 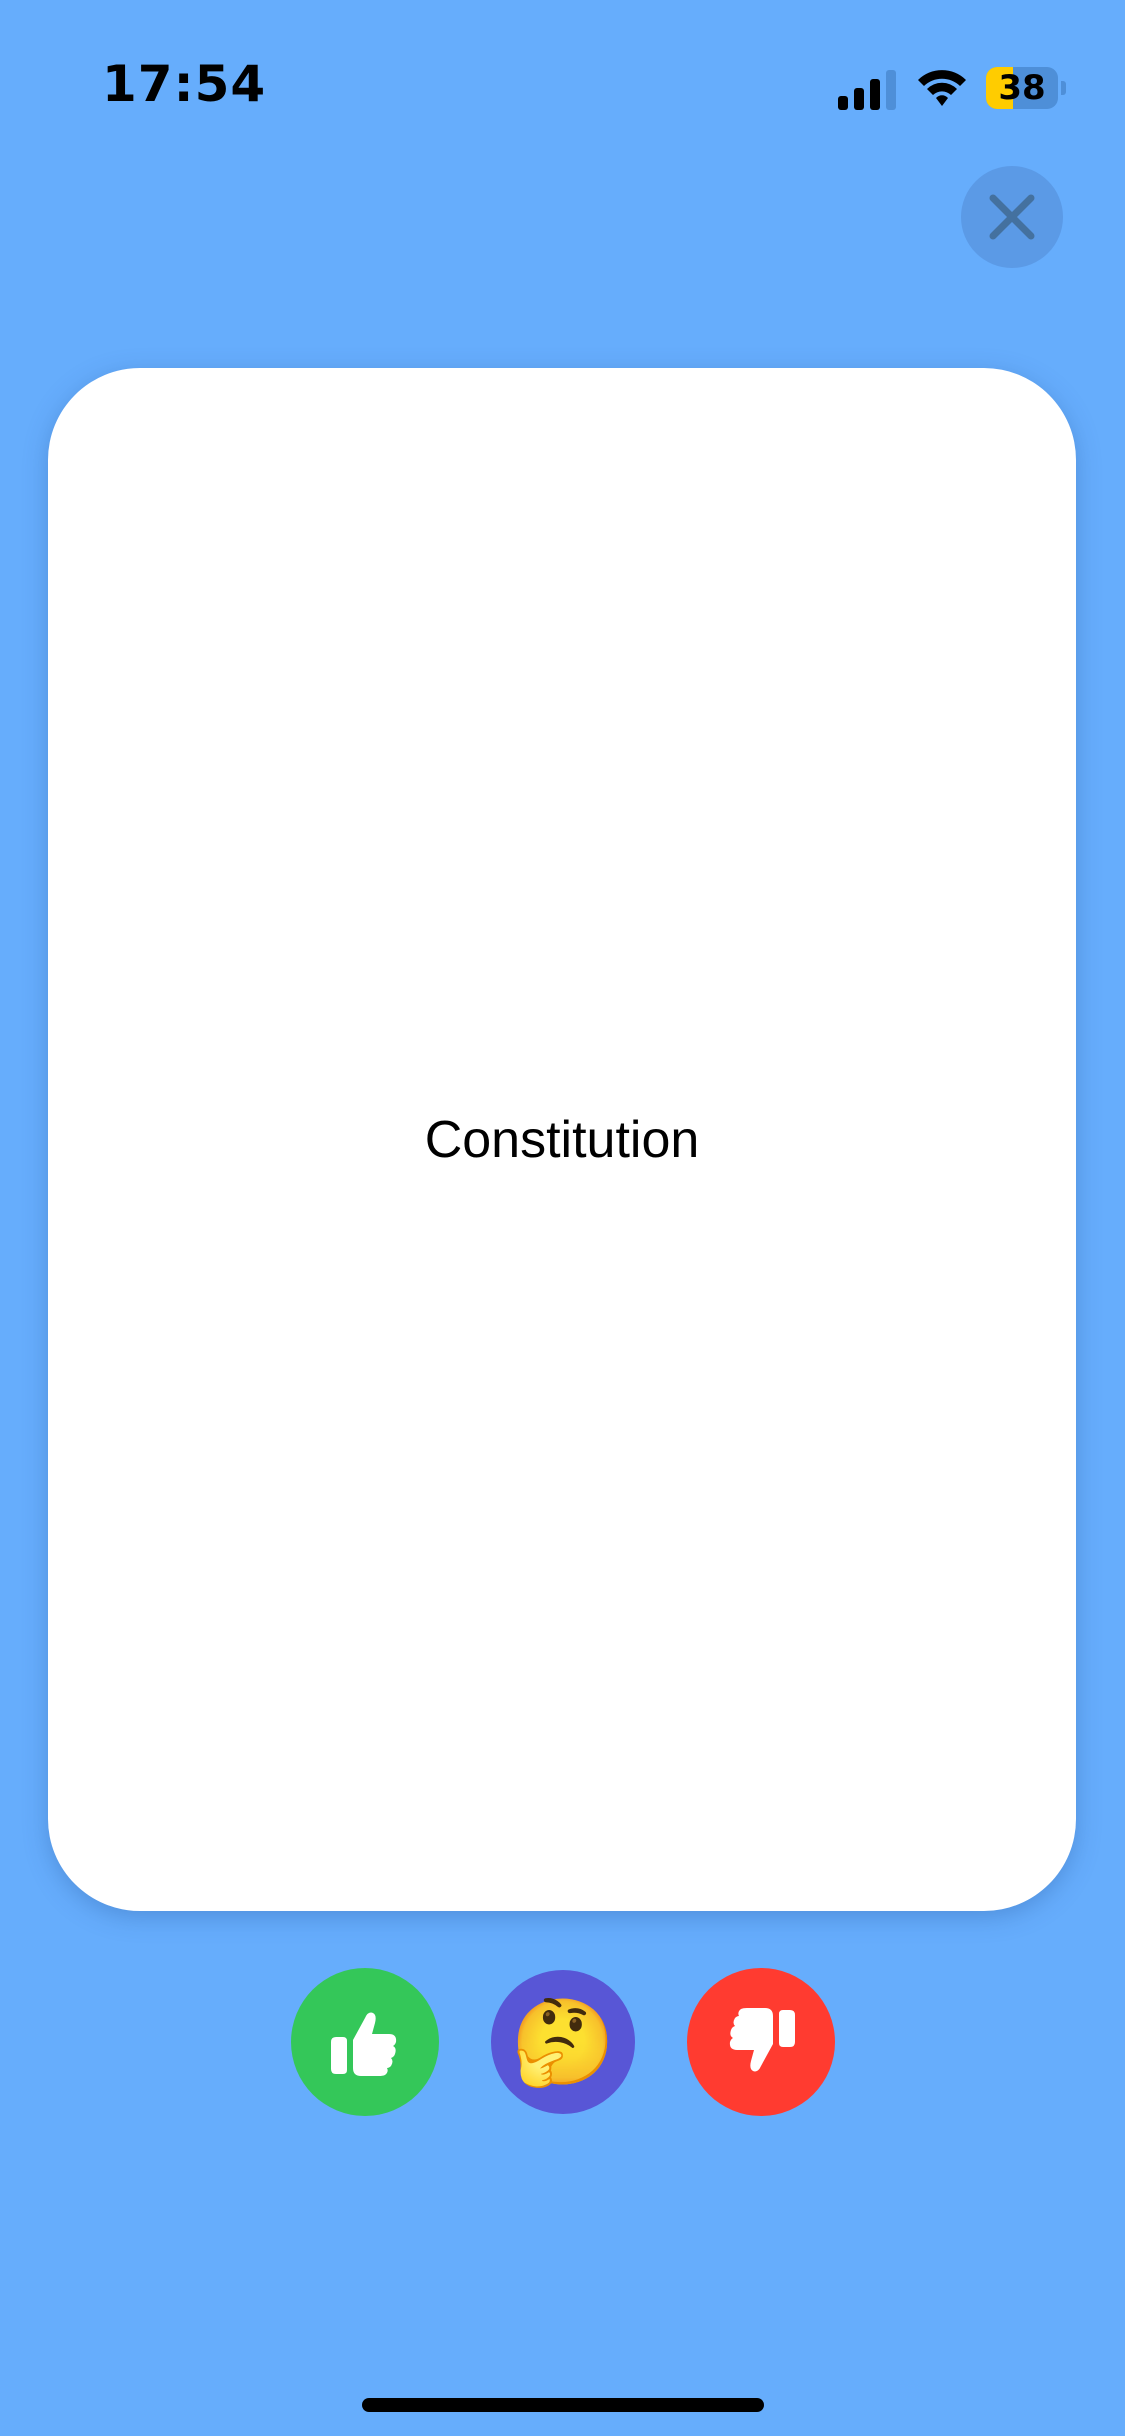 I want to click on close-button, so click(x=1012, y=217).